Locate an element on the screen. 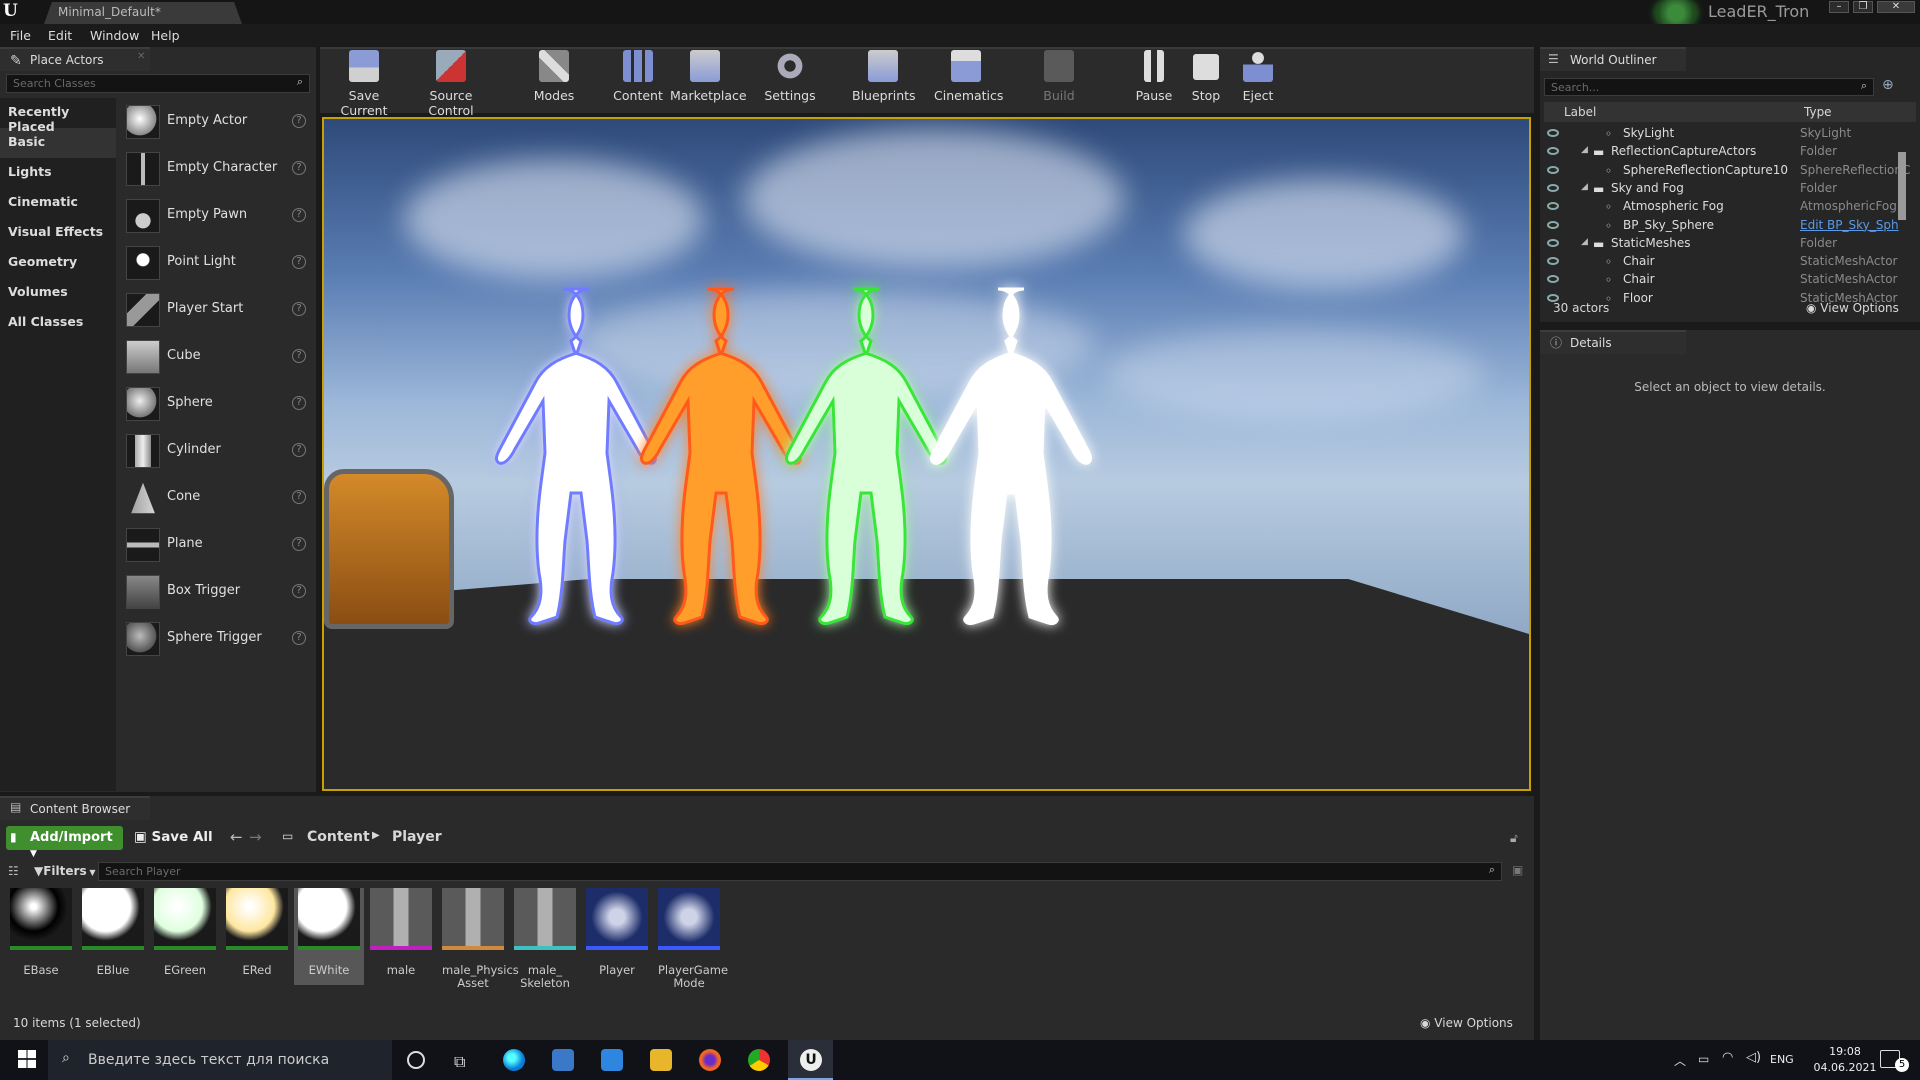 This screenshot has height=1080, width=1920. label-column-header: Label is located at coordinates (1580, 112).